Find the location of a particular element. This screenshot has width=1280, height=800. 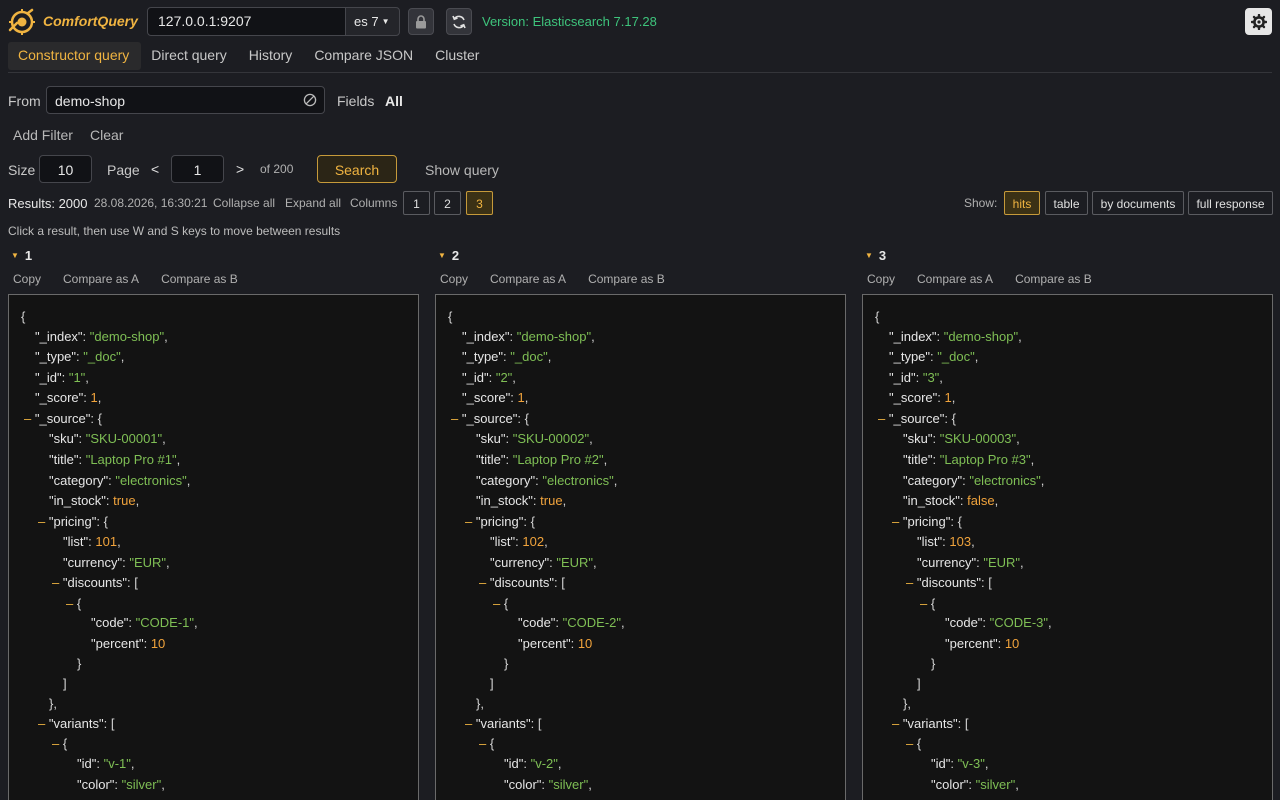

show-table-button: table is located at coordinates (1066, 203).